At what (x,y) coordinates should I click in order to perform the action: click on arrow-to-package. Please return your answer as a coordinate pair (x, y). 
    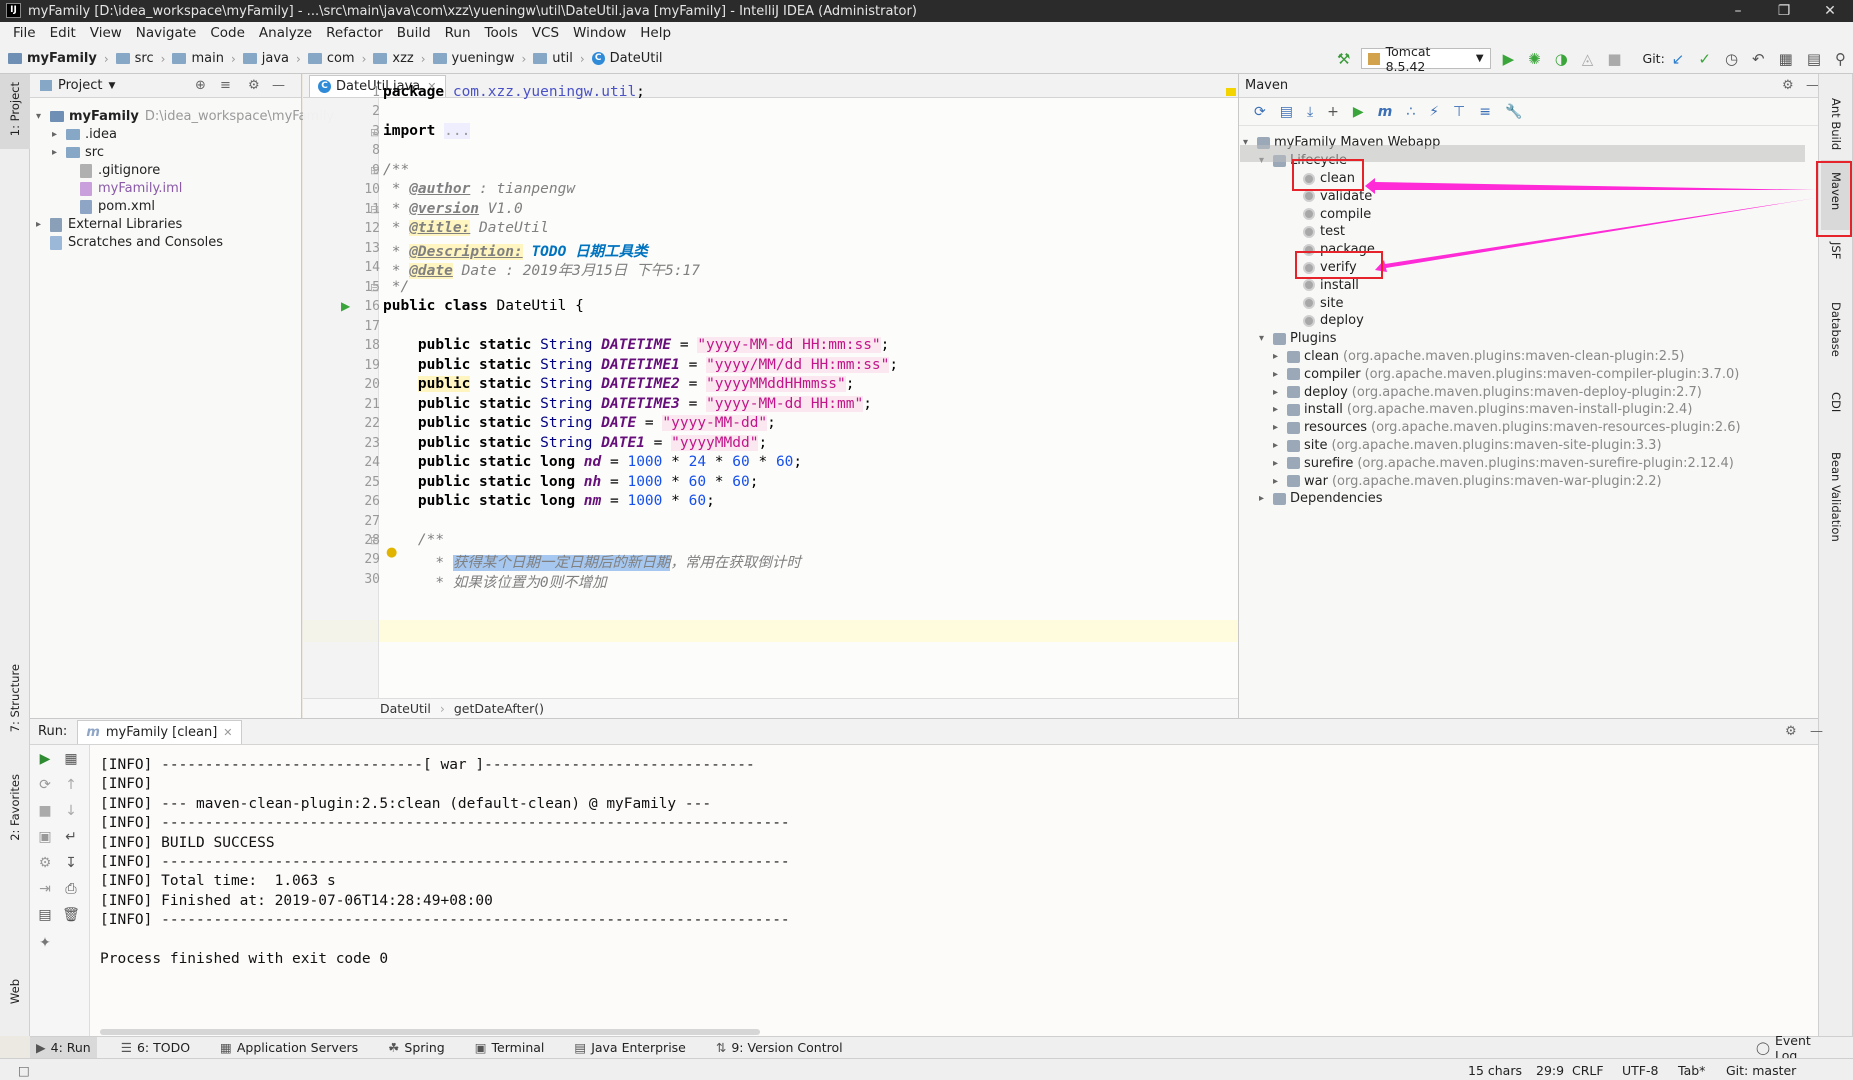
    Looking at the image, I should click on (1595, 235).